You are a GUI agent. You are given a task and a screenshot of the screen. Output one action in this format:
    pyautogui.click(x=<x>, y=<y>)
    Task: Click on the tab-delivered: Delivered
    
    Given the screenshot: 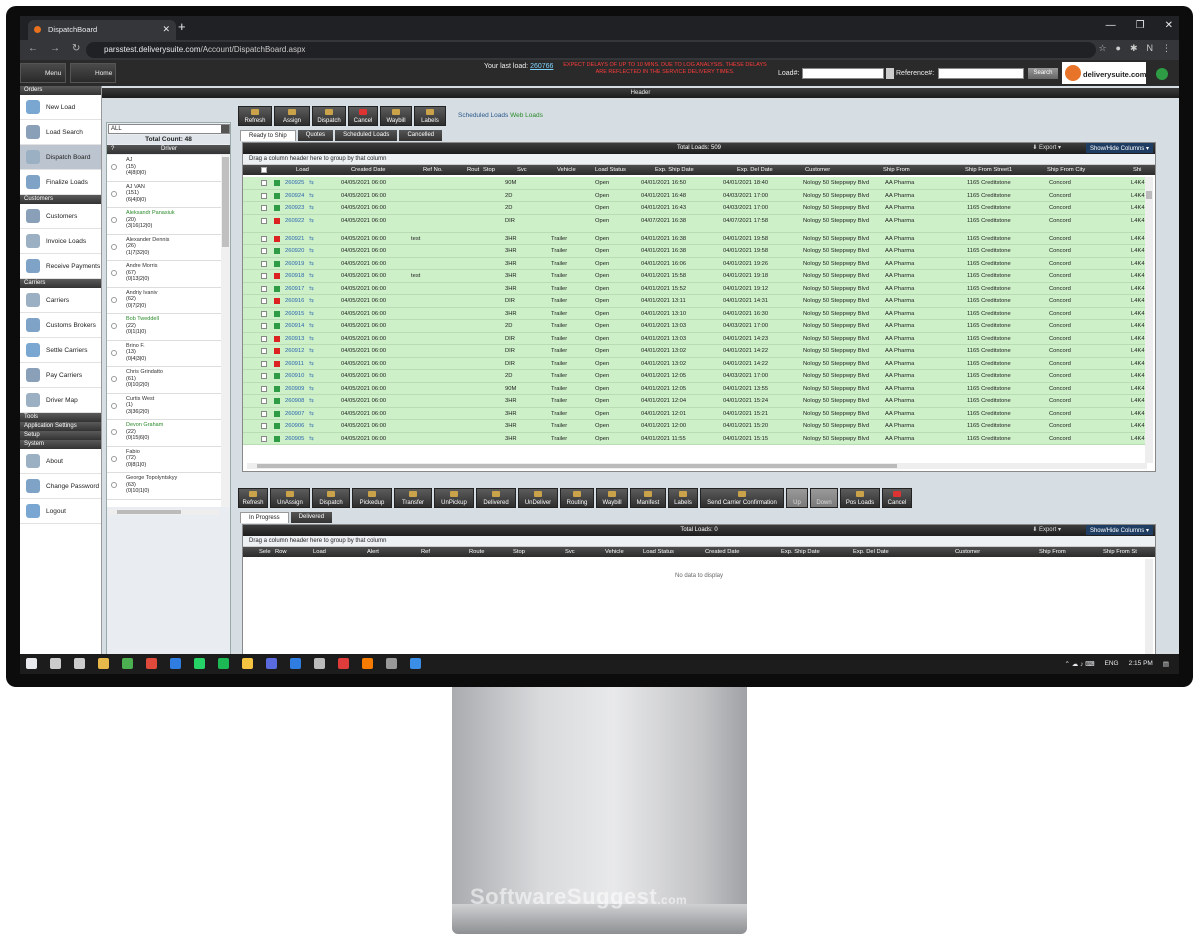 What is the action you would take?
    pyautogui.click(x=311, y=517)
    